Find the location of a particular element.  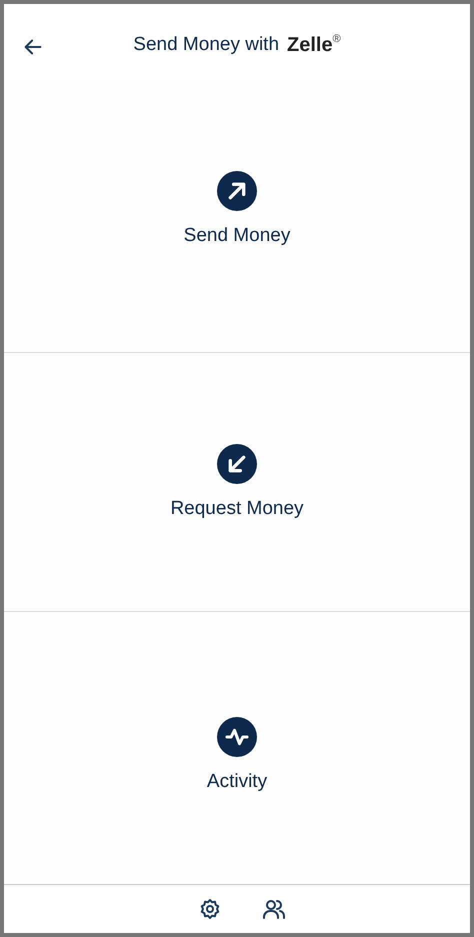

pulse-icon is located at coordinates (237, 737).